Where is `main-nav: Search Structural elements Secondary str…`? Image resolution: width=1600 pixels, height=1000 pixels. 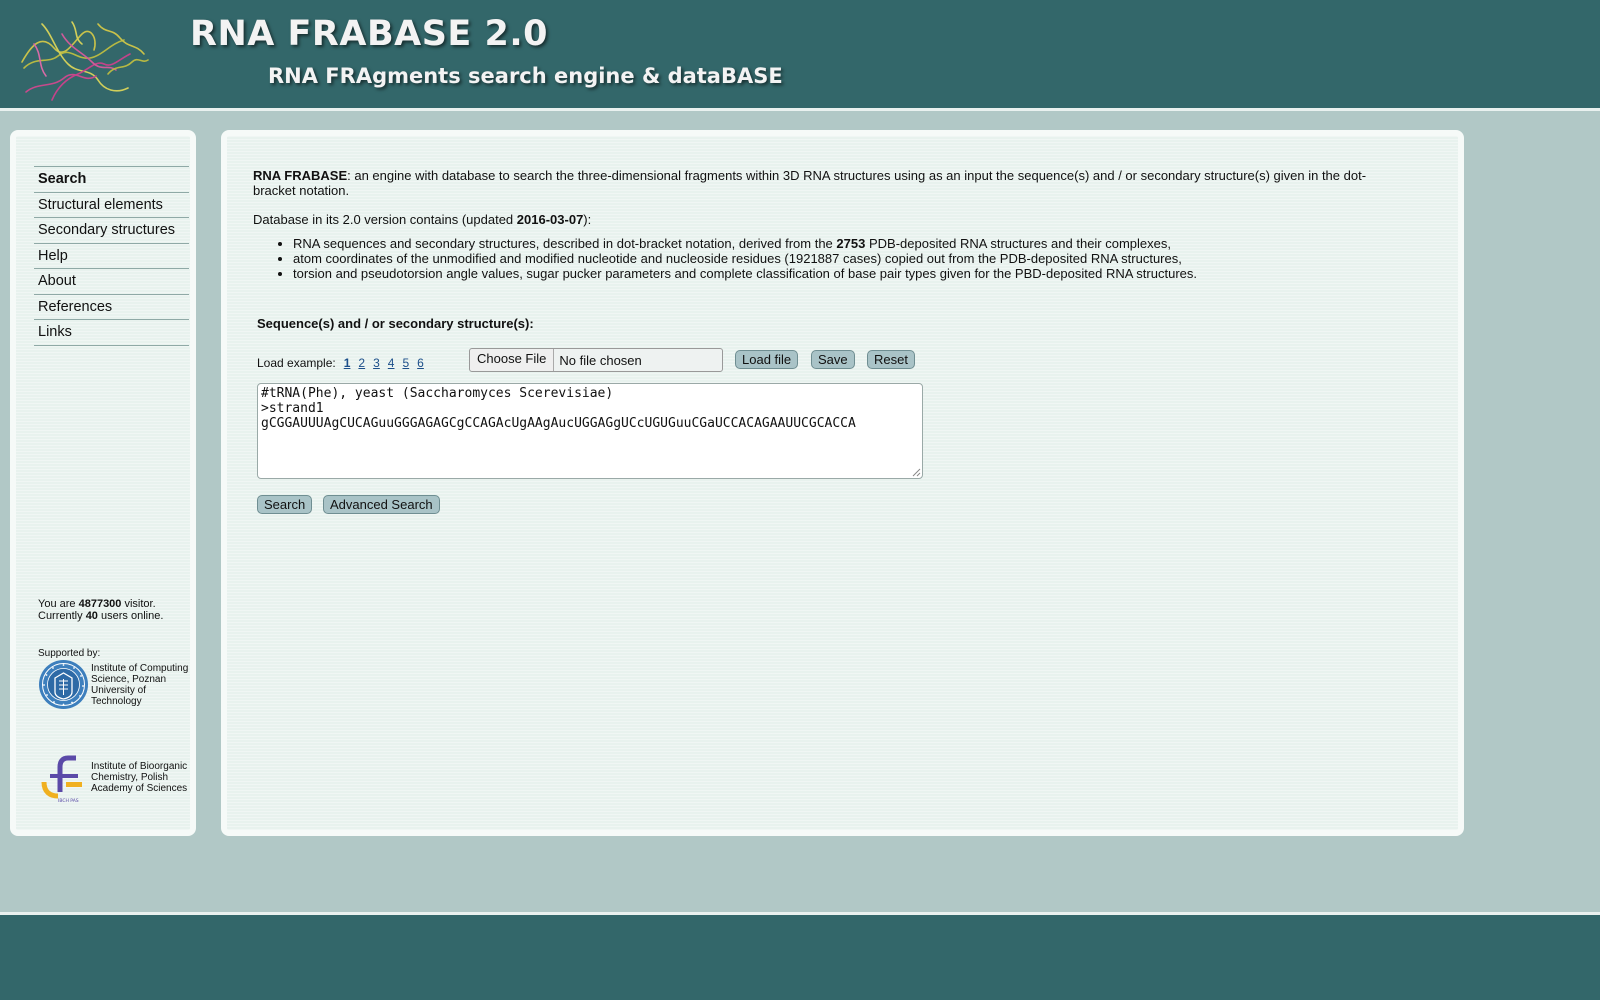
main-nav: Search Structural elements Secondary str… is located at coordinates (111, 256).